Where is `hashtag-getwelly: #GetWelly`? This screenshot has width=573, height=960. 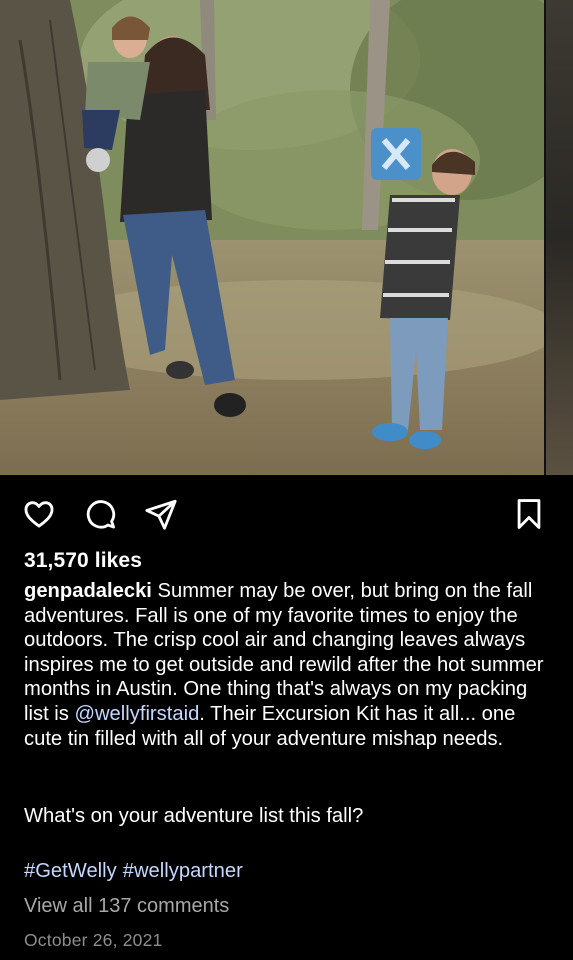 hashtag-getwelly: #GetWelly is located at coordinates (70, 871).